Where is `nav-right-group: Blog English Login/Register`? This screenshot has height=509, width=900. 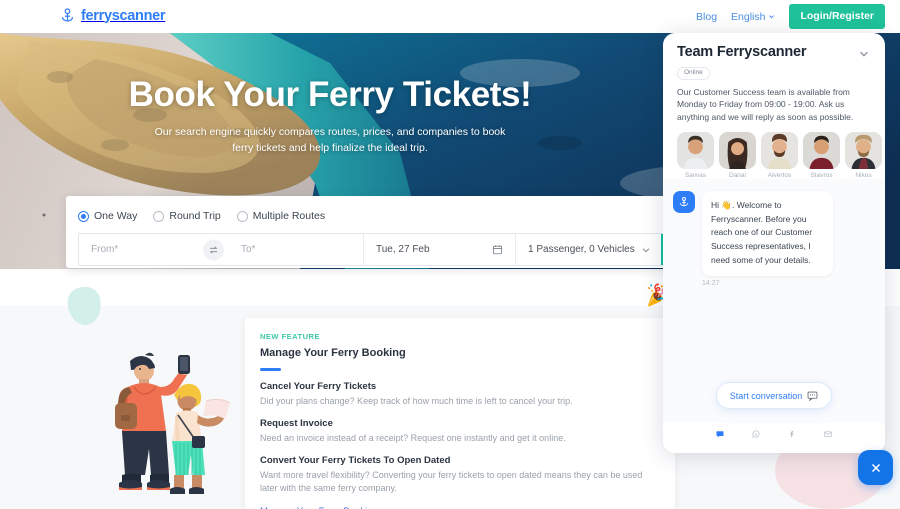 nav-right-group: Blog English Login/Register is located at coordinates (790, 16).